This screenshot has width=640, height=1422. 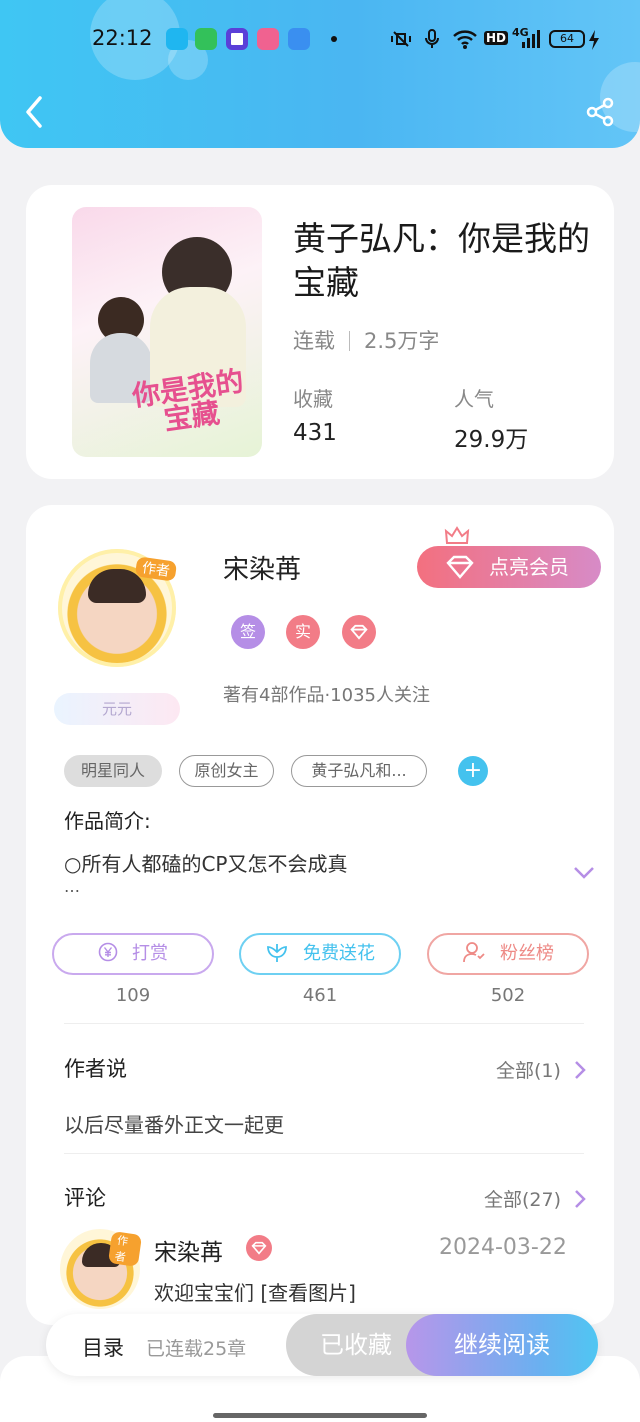 What do you see at coordinates (314, 341) in the screenshot?
I see `book-status: 连载` at bounding box center [314, 341].